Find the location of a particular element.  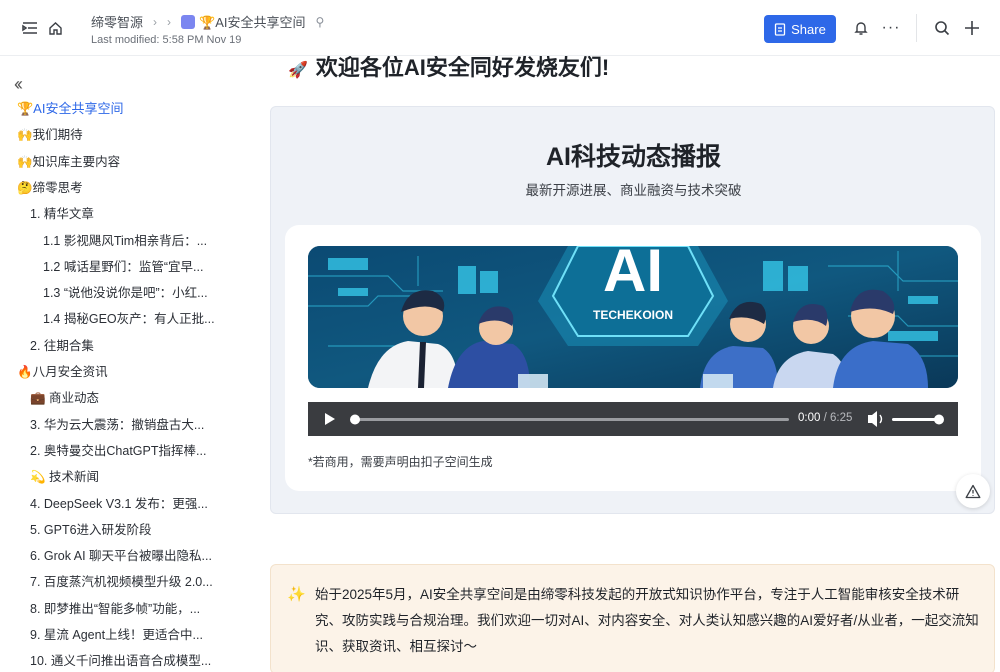

current-time: 0:00 is located at coordinates (809, 418).